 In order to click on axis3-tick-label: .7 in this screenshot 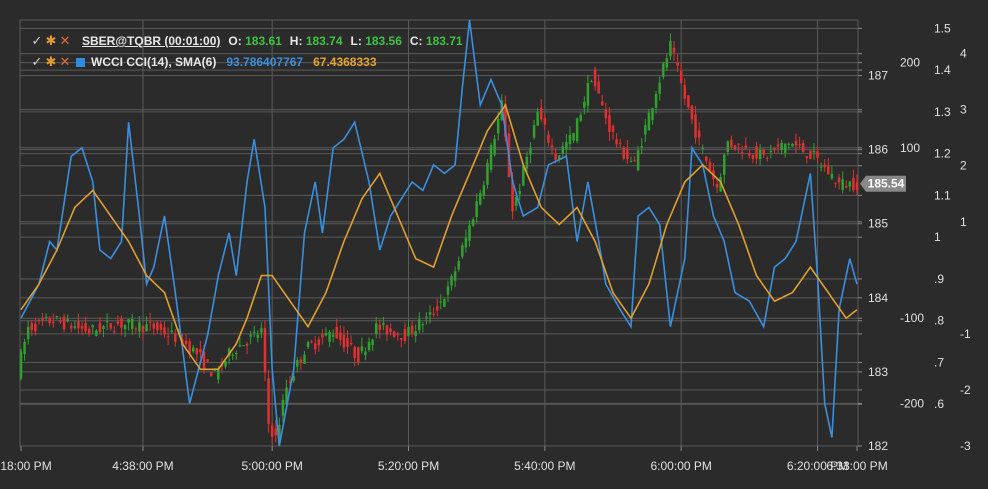, I will do `click(939, 362)`.